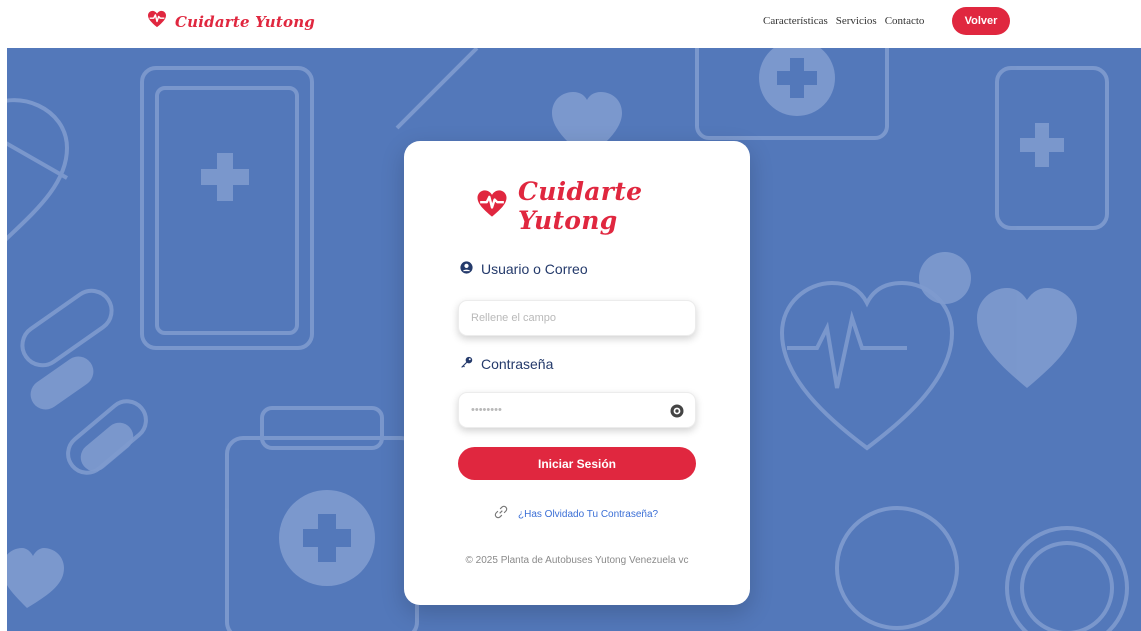 Image resolution: width=1141 pixels, height=631 pixels. Describe the element at coordinates (517, 364) in the screenshot. I see `password-label-text: Contraseña` at that location.